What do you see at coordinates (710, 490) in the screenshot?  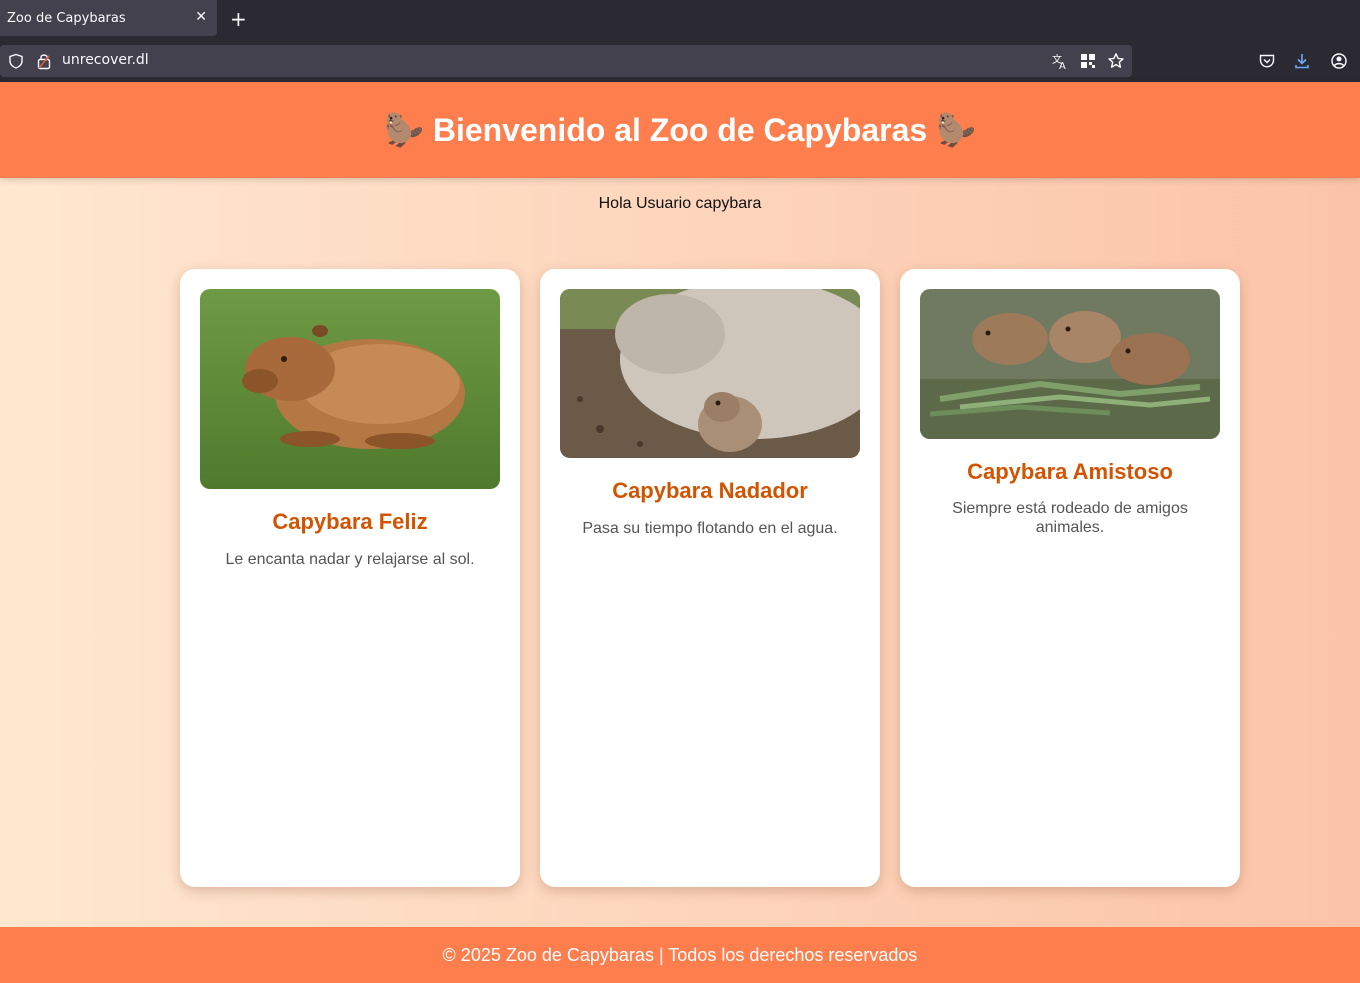 I see `card-title: Capybara Nadador` at bounding box center [710, 490].